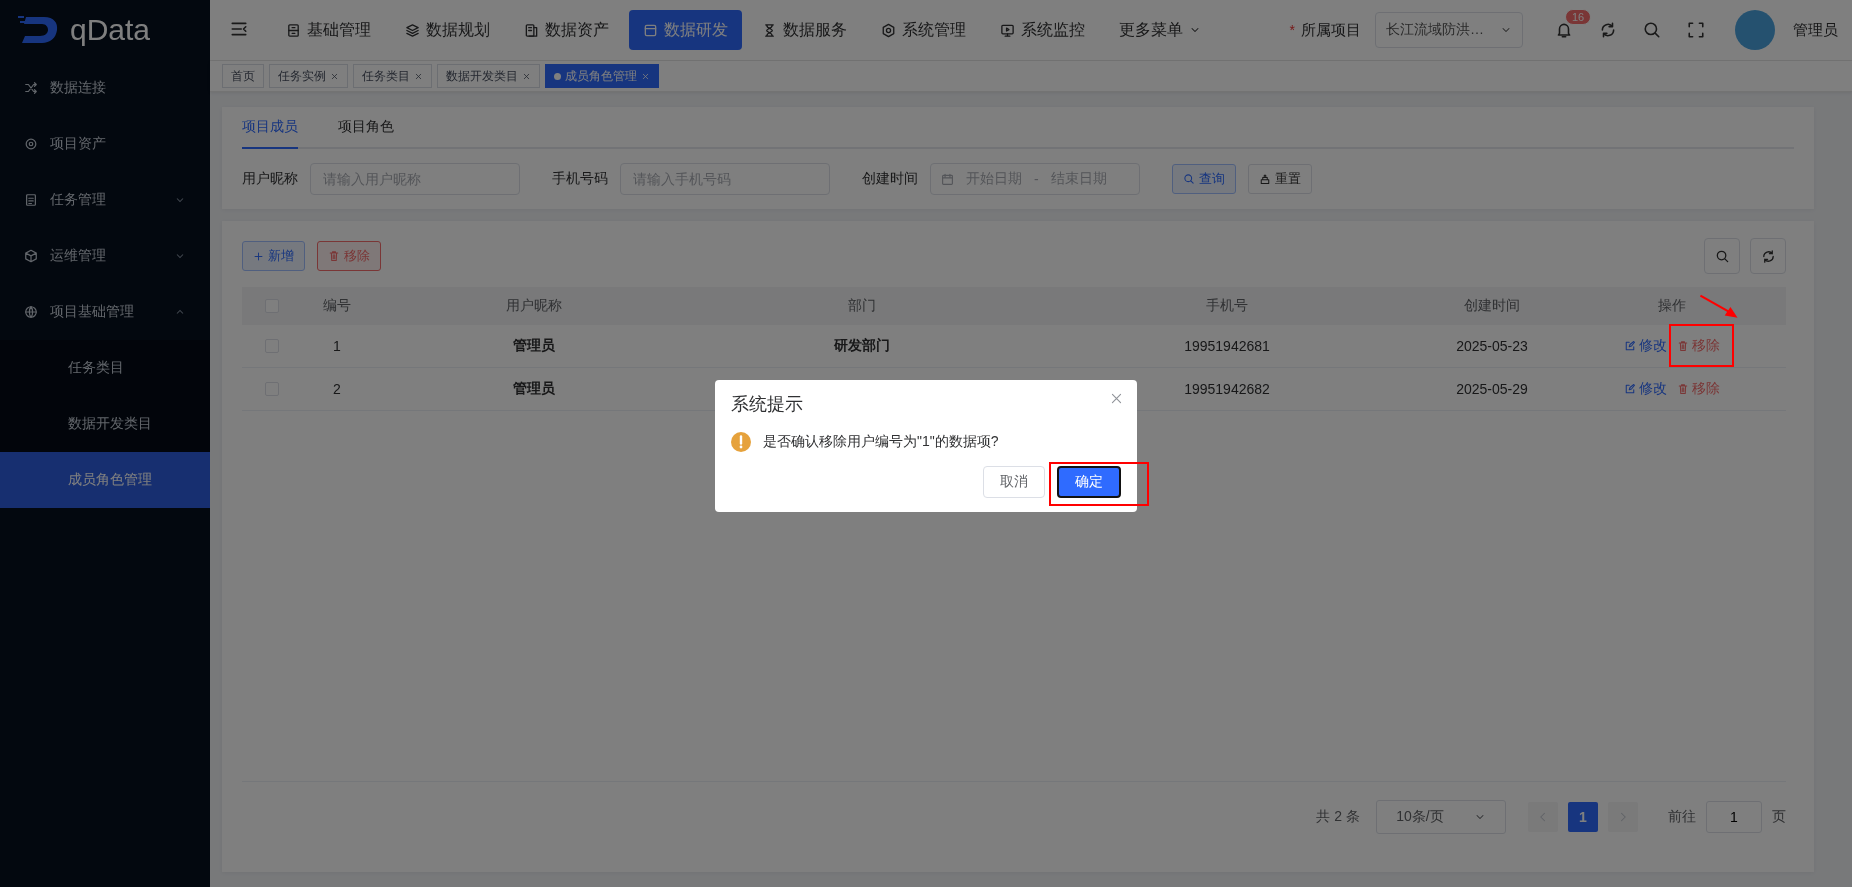 This screenshot has height=887, width=1852. Describe the element at coordinates (1338, 817) in the screenshot. I see `total-count: 共 2 条` at that location.